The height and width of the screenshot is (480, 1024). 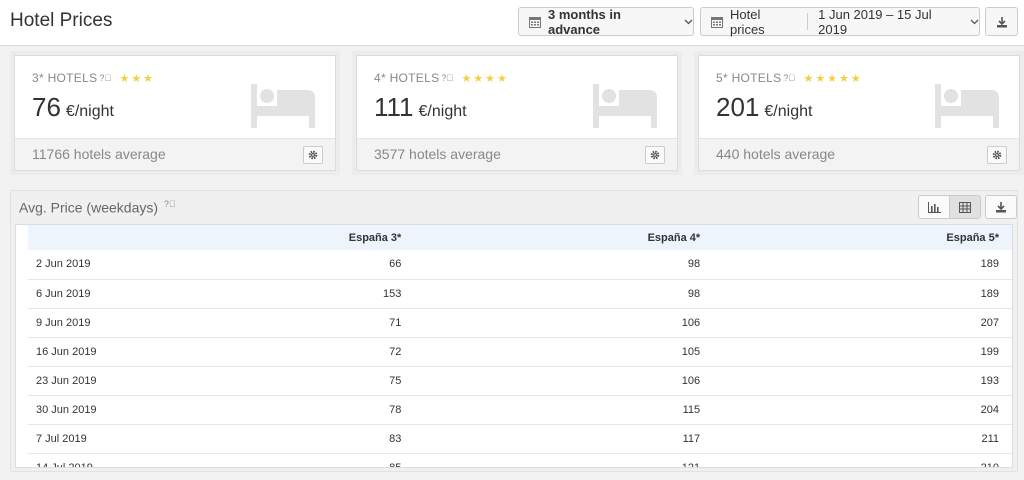 What do you see at coordinates (395, 438) in the screenshot?
I see `value-cell: 83` at bounding box center [395, 438].